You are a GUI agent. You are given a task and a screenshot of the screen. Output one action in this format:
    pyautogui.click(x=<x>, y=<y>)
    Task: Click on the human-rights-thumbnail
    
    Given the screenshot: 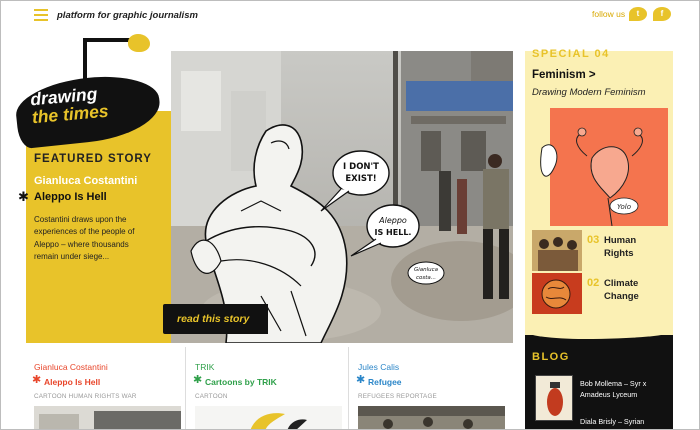 What is the action you would take?
    pyautogui.click(x=557, y=250)
    